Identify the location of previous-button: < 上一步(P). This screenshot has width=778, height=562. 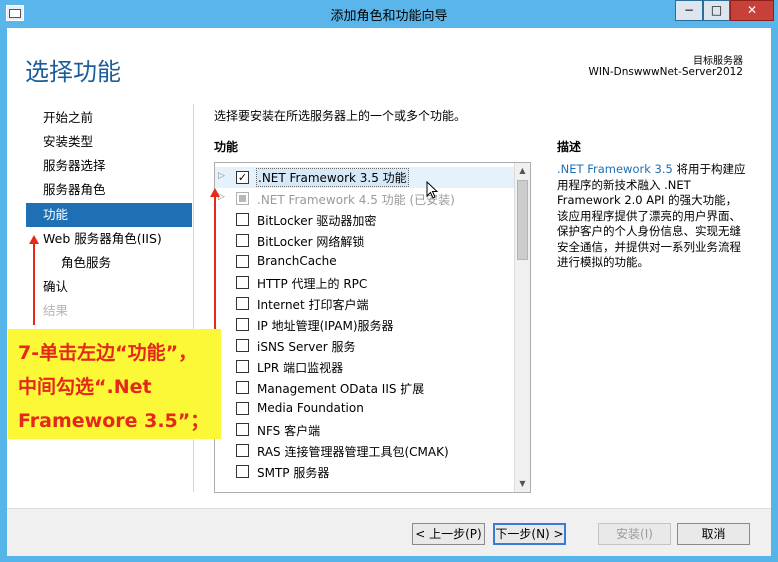
(448, 534).